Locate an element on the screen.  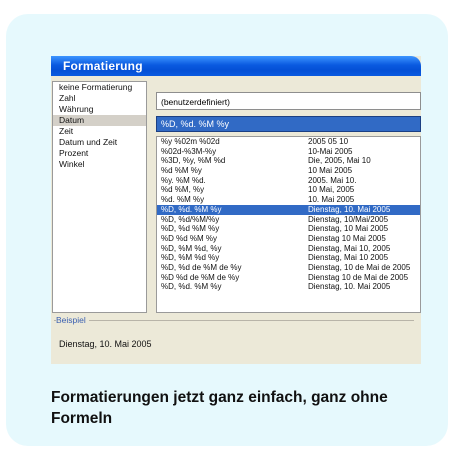
format-list-row: %y %02m %02d 2005 05 10 is located at coordinates (288, 142).